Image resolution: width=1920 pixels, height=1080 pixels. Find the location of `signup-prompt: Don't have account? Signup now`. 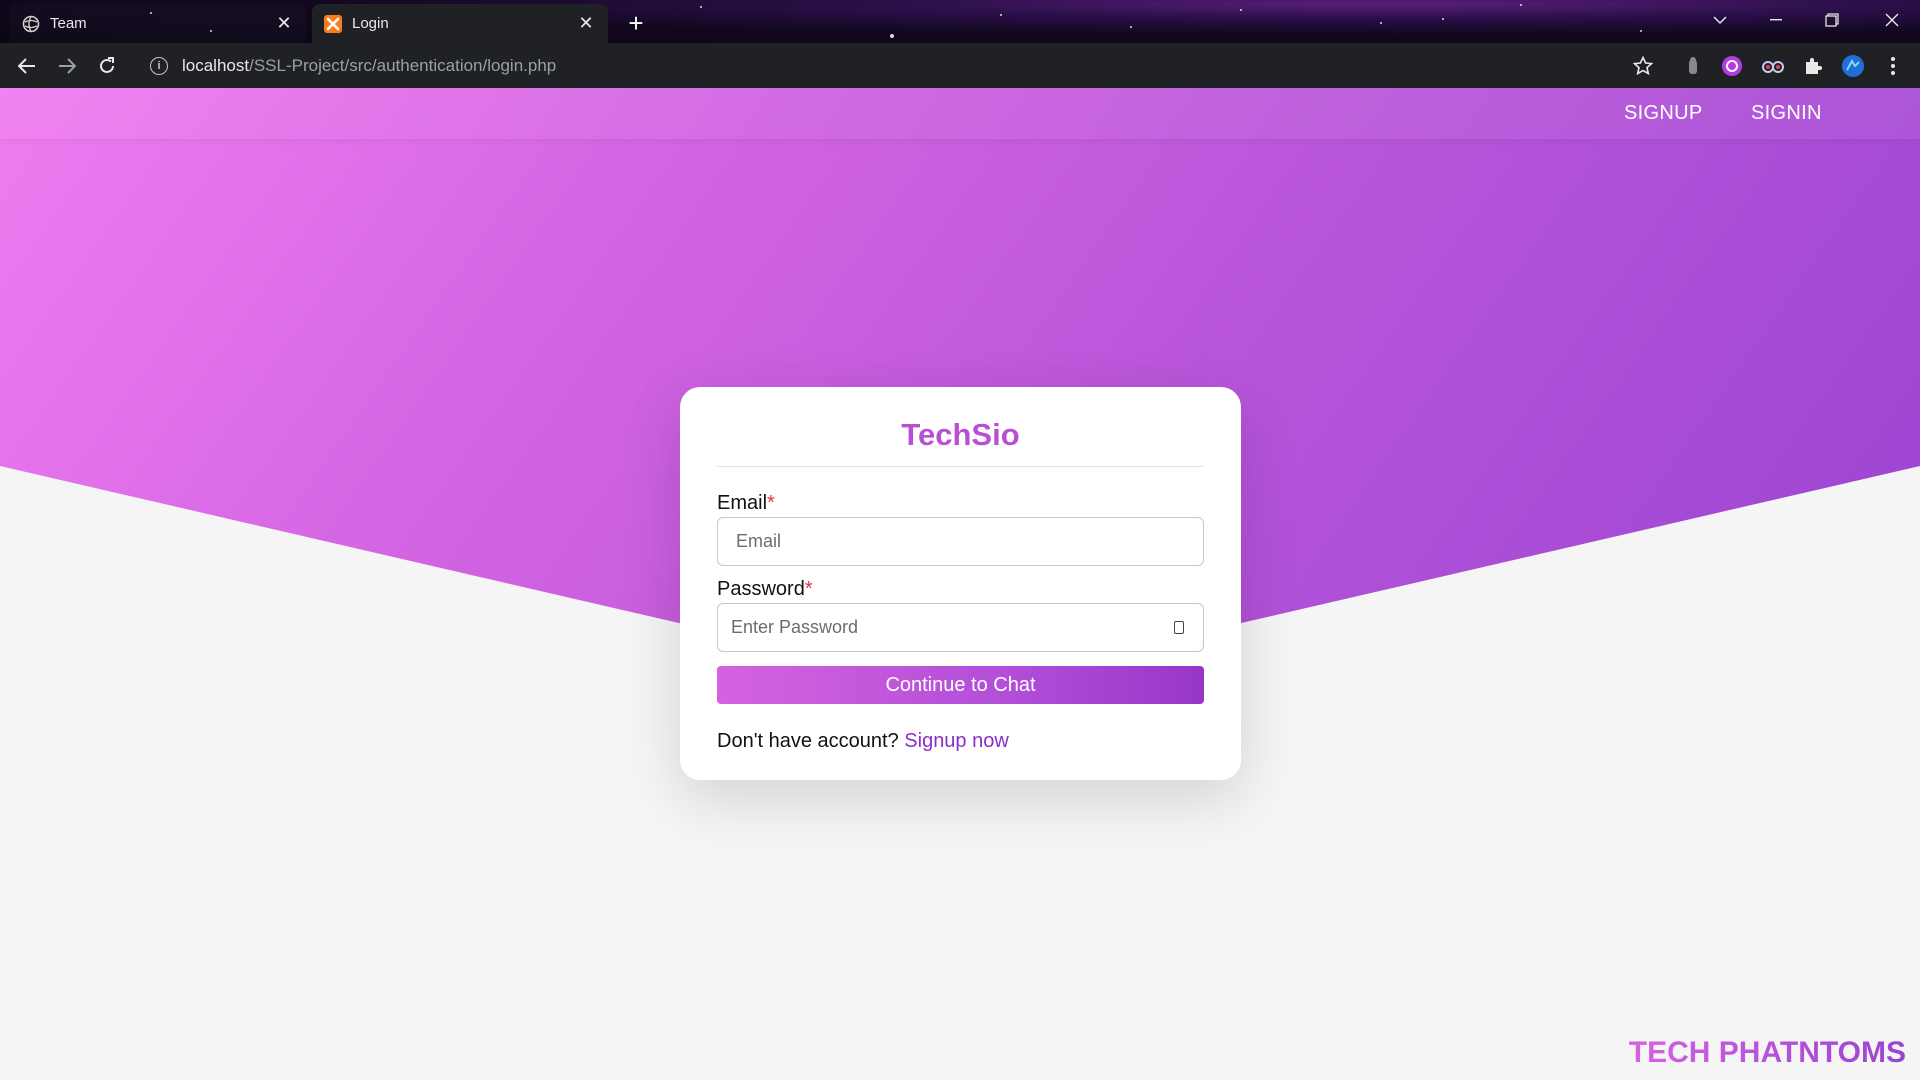

signup-prompt: Don't have account? Signup now is located at coordinates (960, 741).